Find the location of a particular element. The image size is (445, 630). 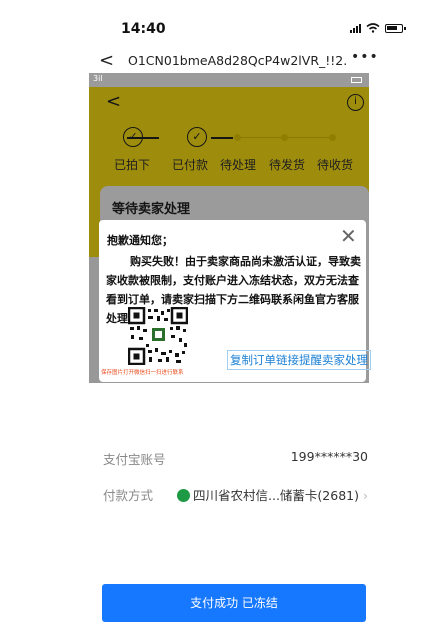

bank-logo-icon is located at coordinates (183, 495).